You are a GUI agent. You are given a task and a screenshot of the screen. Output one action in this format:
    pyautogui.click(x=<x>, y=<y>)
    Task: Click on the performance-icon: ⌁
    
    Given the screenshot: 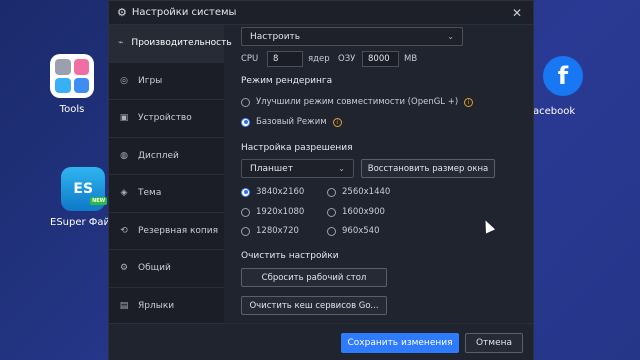 What is the action you would take?
    pyautogui.click(x=121, y=43)
    